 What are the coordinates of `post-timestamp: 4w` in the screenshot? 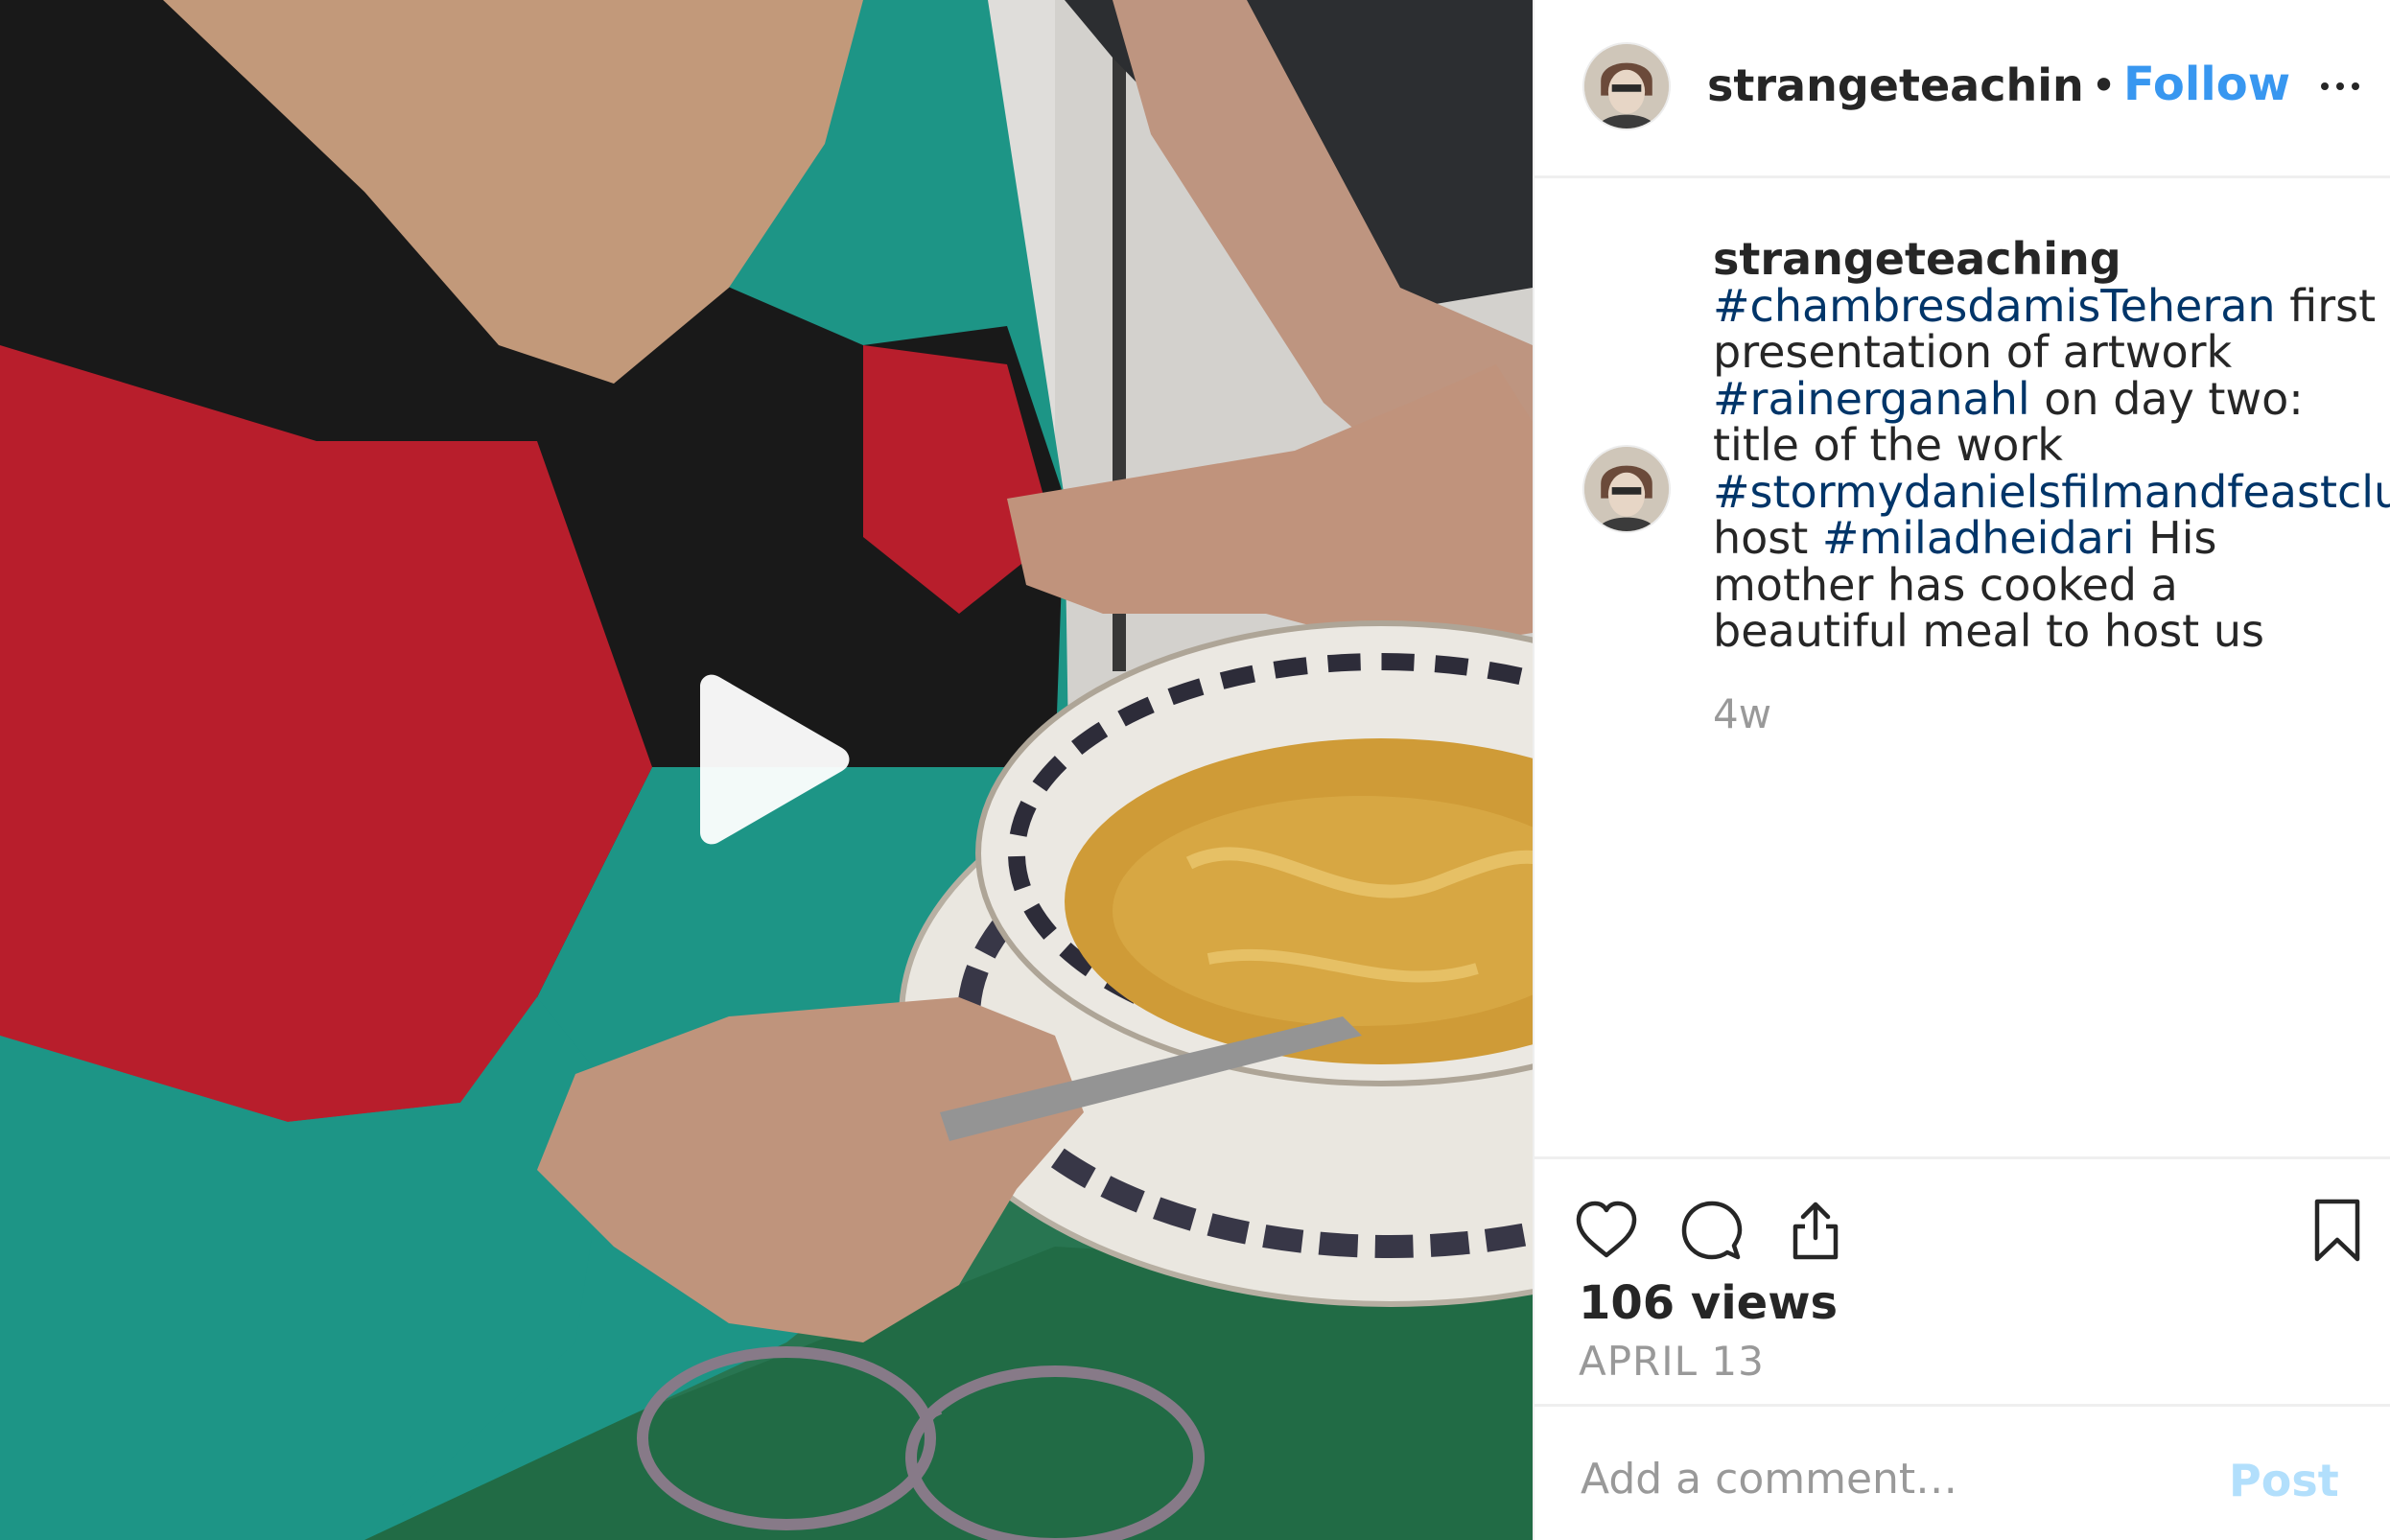 It's located at (1742, 713).